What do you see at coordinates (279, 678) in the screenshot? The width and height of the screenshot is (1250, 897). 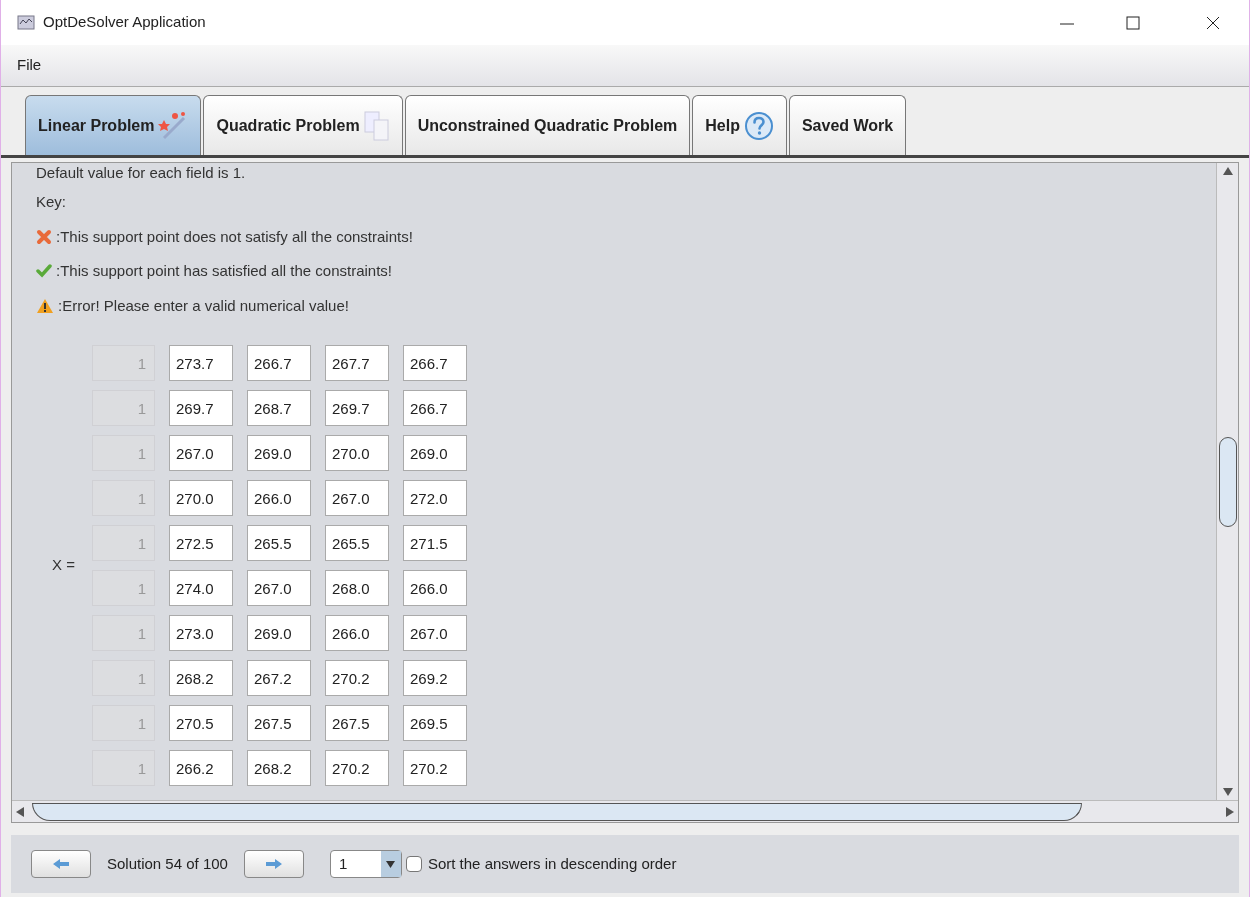 I see `matrix-field: 267.2` at bounding box center [279, 678].